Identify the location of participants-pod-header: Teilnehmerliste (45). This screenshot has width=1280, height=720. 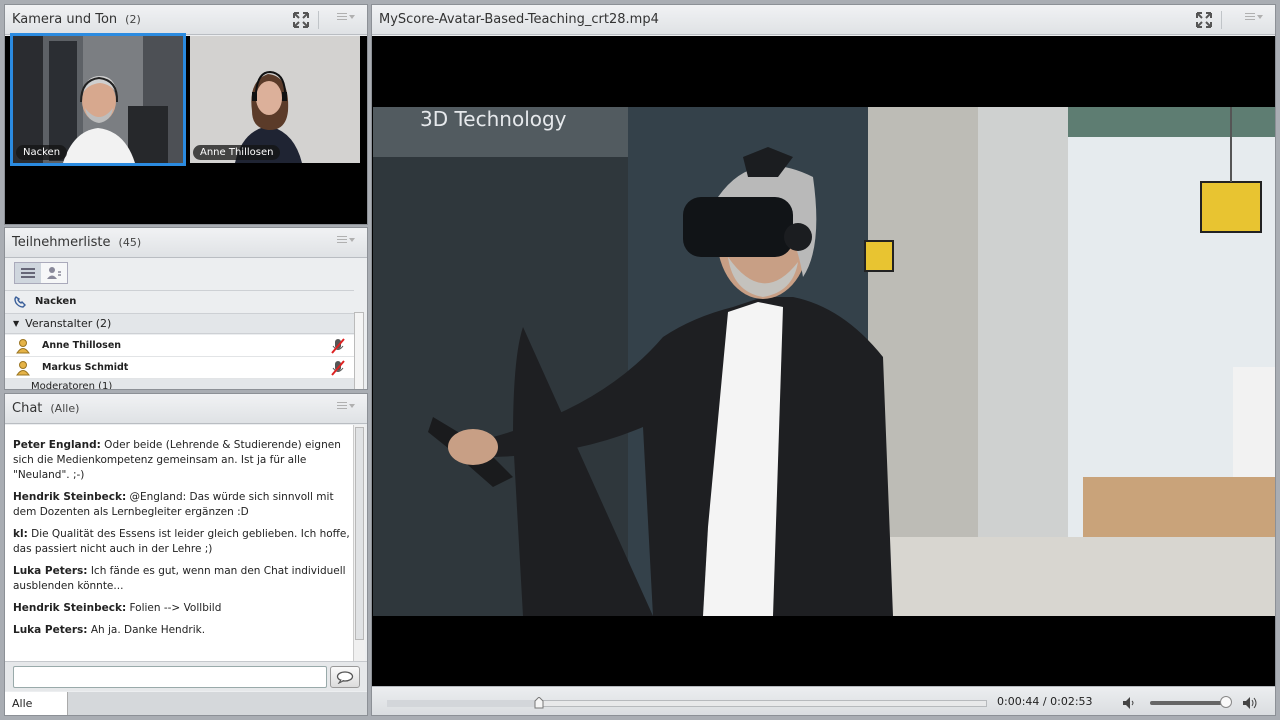
(186, 243).